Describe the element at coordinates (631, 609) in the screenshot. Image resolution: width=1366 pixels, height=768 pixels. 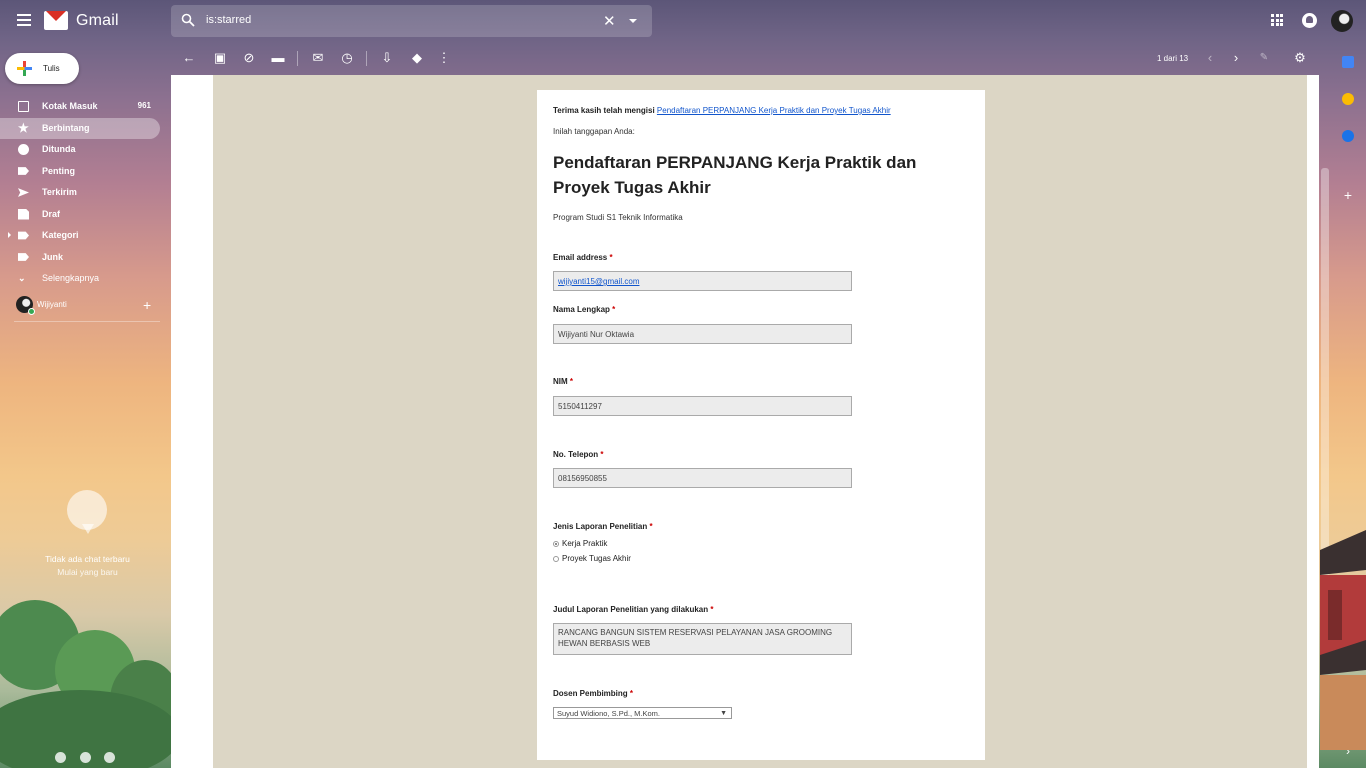
I see `question-label: Judul Laporan Penelitian yang dilakukan` at that location.